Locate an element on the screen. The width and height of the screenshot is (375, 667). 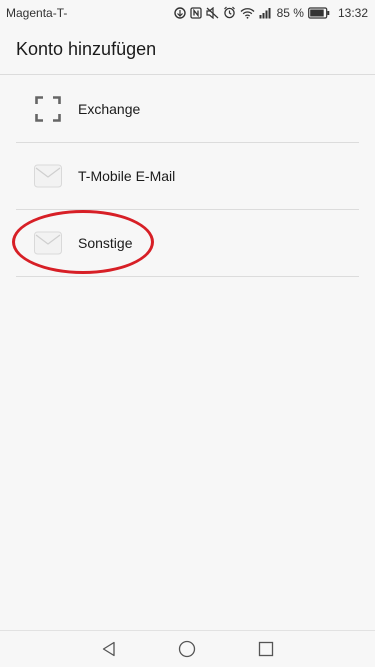
wifi-icon is located at coordinates (247, 13).